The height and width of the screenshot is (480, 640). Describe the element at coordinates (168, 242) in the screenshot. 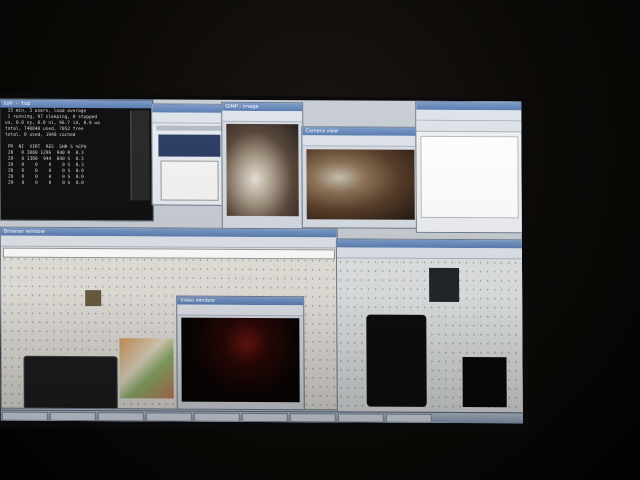

I see `browser-tabs` at that location.